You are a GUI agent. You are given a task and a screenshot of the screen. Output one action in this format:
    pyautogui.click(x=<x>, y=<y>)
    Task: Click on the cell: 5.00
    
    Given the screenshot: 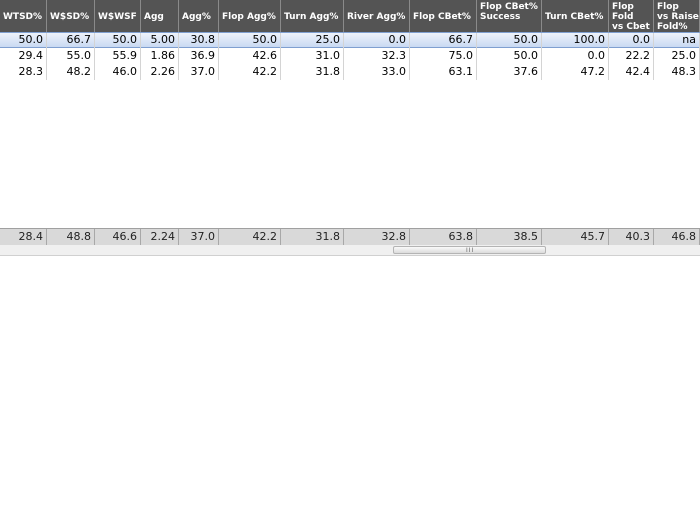 What is the action you would take?
    pyautogui.click(x=160, y=41)
    